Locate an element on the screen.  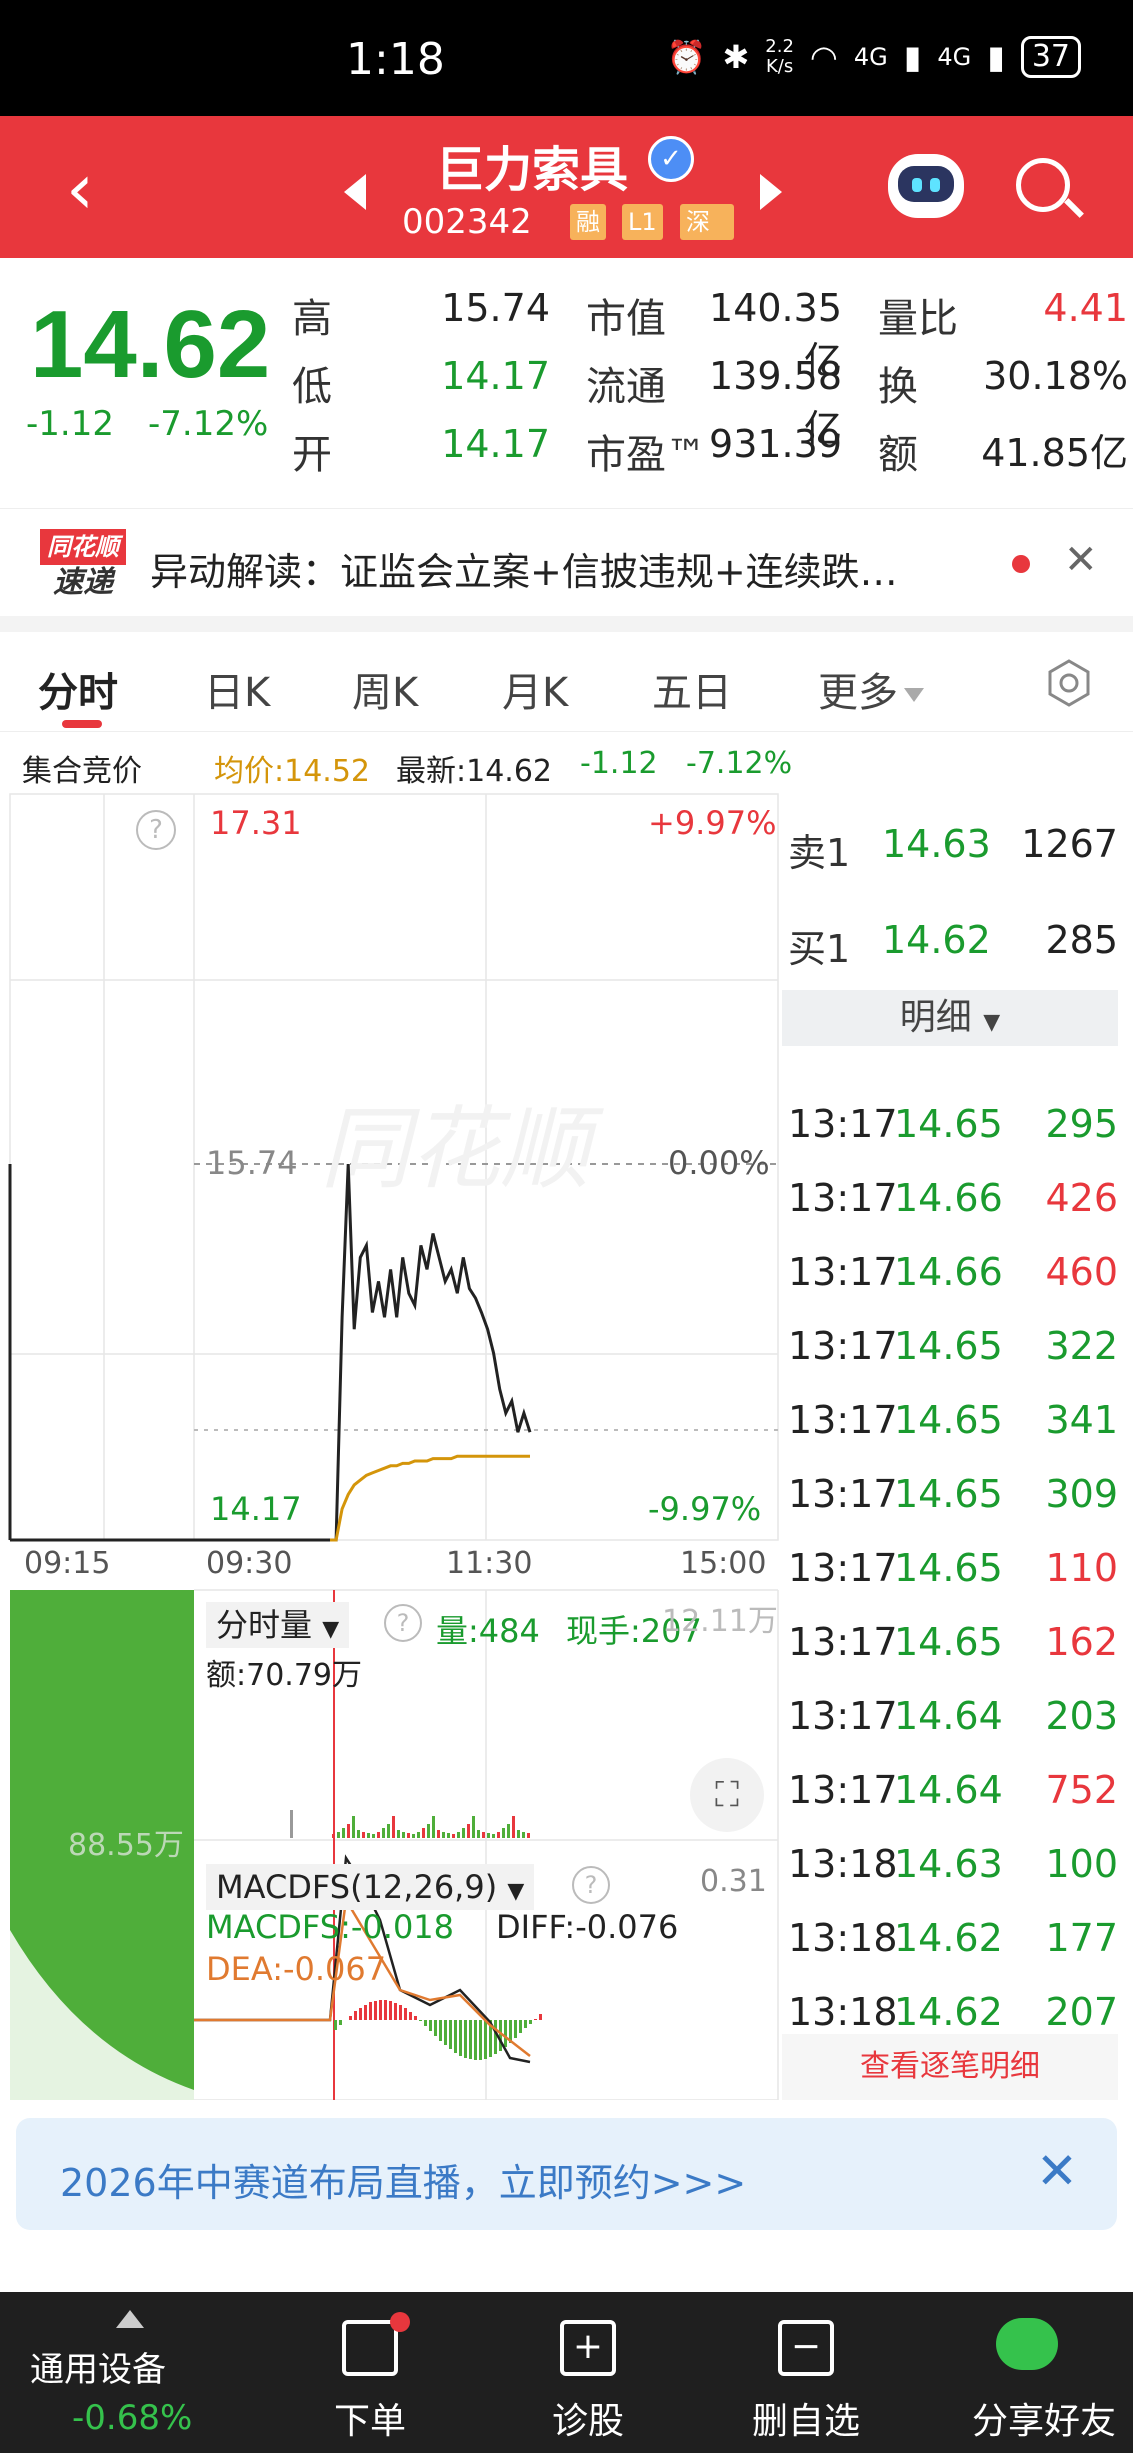
sector-name: 通用设备 is located at coordinates (98, 2366).